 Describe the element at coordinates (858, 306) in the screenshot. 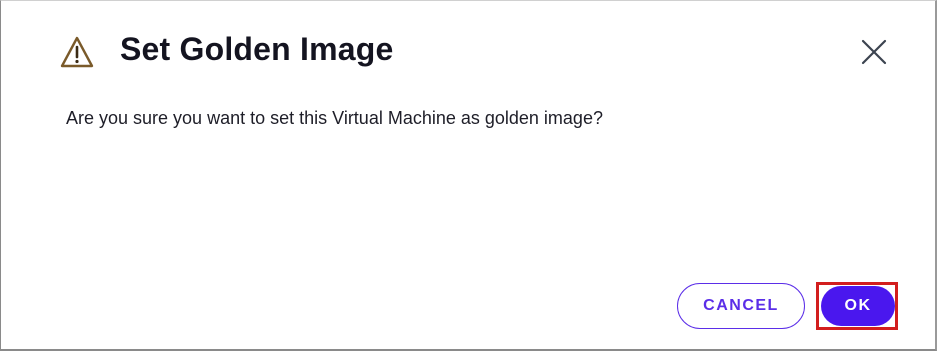

I see `ok-button: OK` at that location.